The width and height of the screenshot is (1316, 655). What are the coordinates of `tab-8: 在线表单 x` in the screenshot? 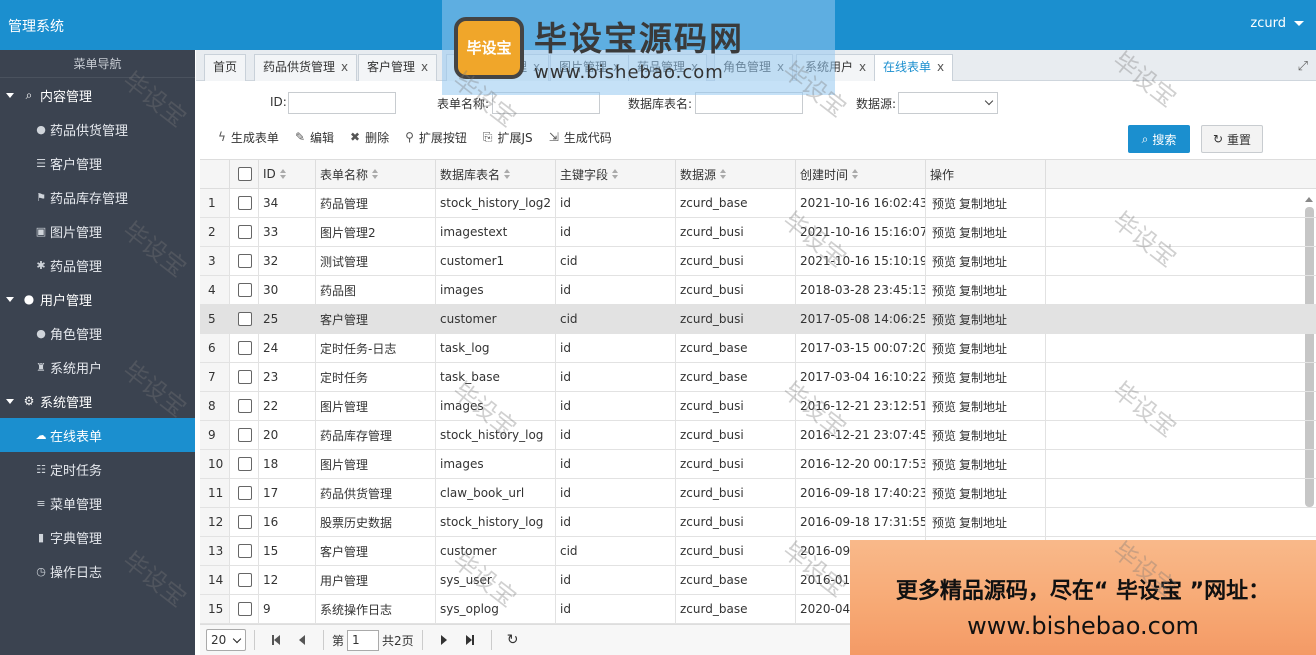 It's located at (914, 68).